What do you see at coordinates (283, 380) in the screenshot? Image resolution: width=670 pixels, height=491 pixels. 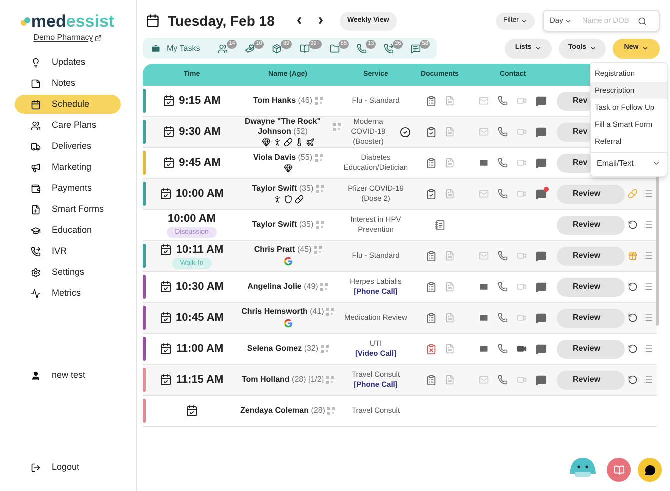 I see `patient-name: Tom Holland (28) [1/2]` at bounding box center [283, 380].